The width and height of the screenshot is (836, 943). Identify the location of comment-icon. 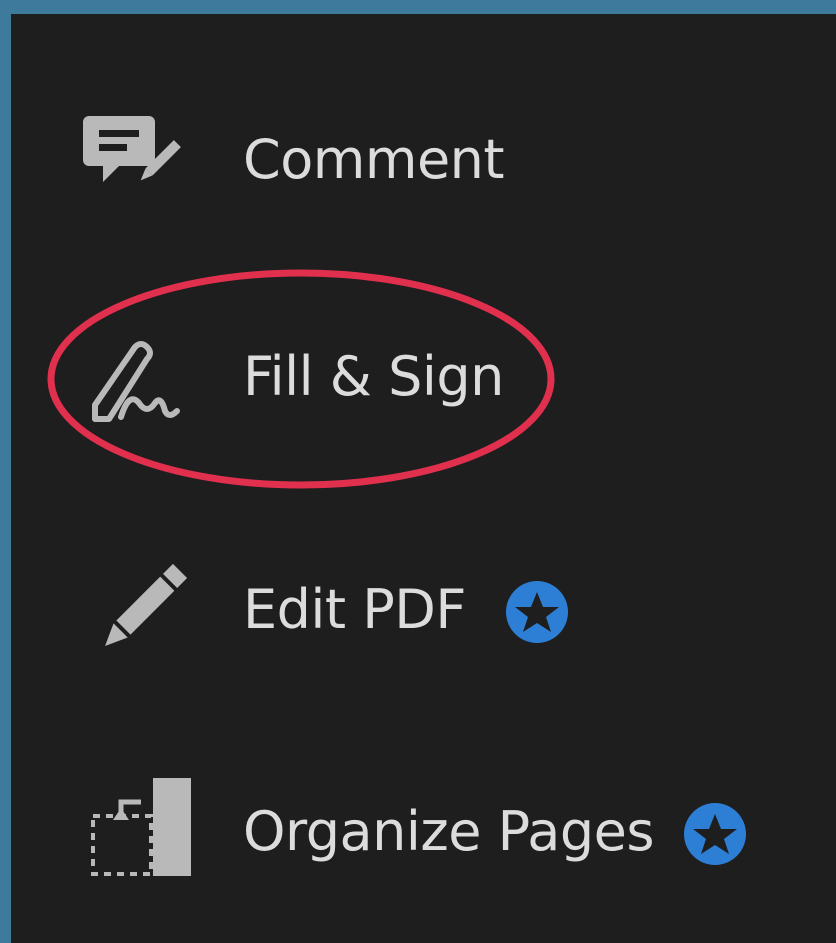
(141, 164).